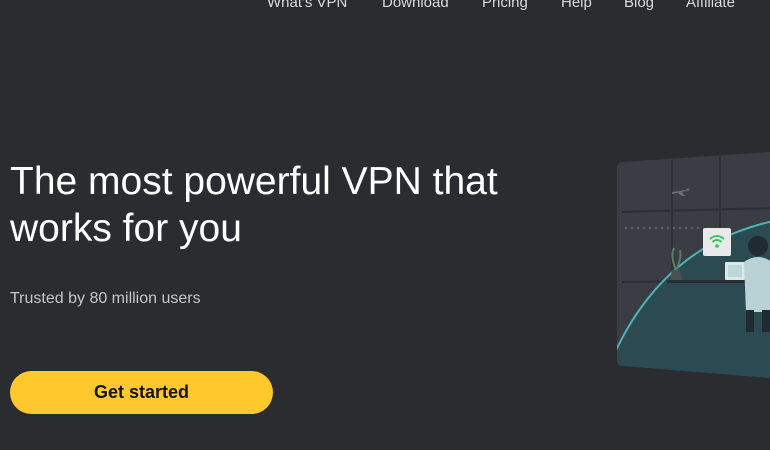  Describe the element at coordinates (415, 6) in the screenshot. I see `nav-link-download: Download` at that location.